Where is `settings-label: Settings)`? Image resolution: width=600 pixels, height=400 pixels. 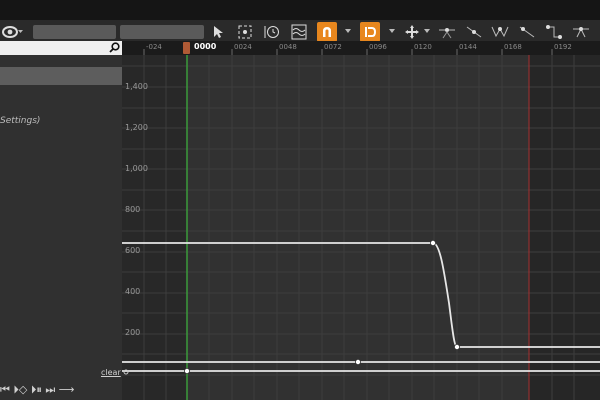
settings-label: Settings) is located at coordinates (20, 121).